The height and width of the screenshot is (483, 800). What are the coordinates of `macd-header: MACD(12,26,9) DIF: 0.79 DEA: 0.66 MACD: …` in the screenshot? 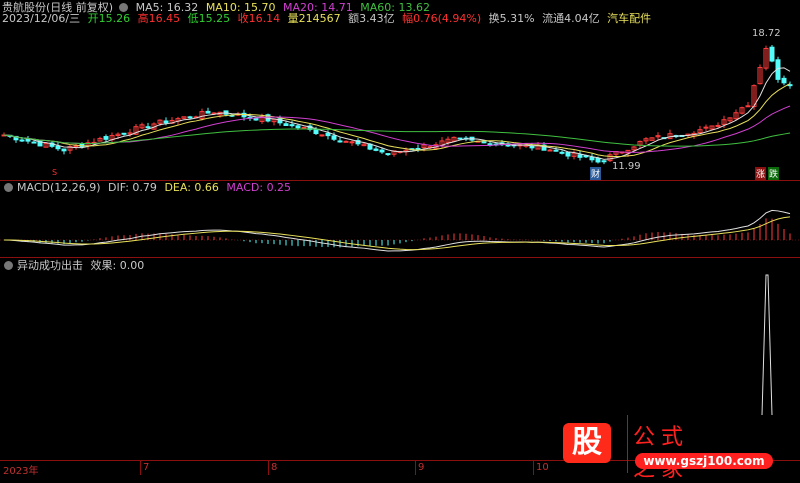 It's located at (148, 187).